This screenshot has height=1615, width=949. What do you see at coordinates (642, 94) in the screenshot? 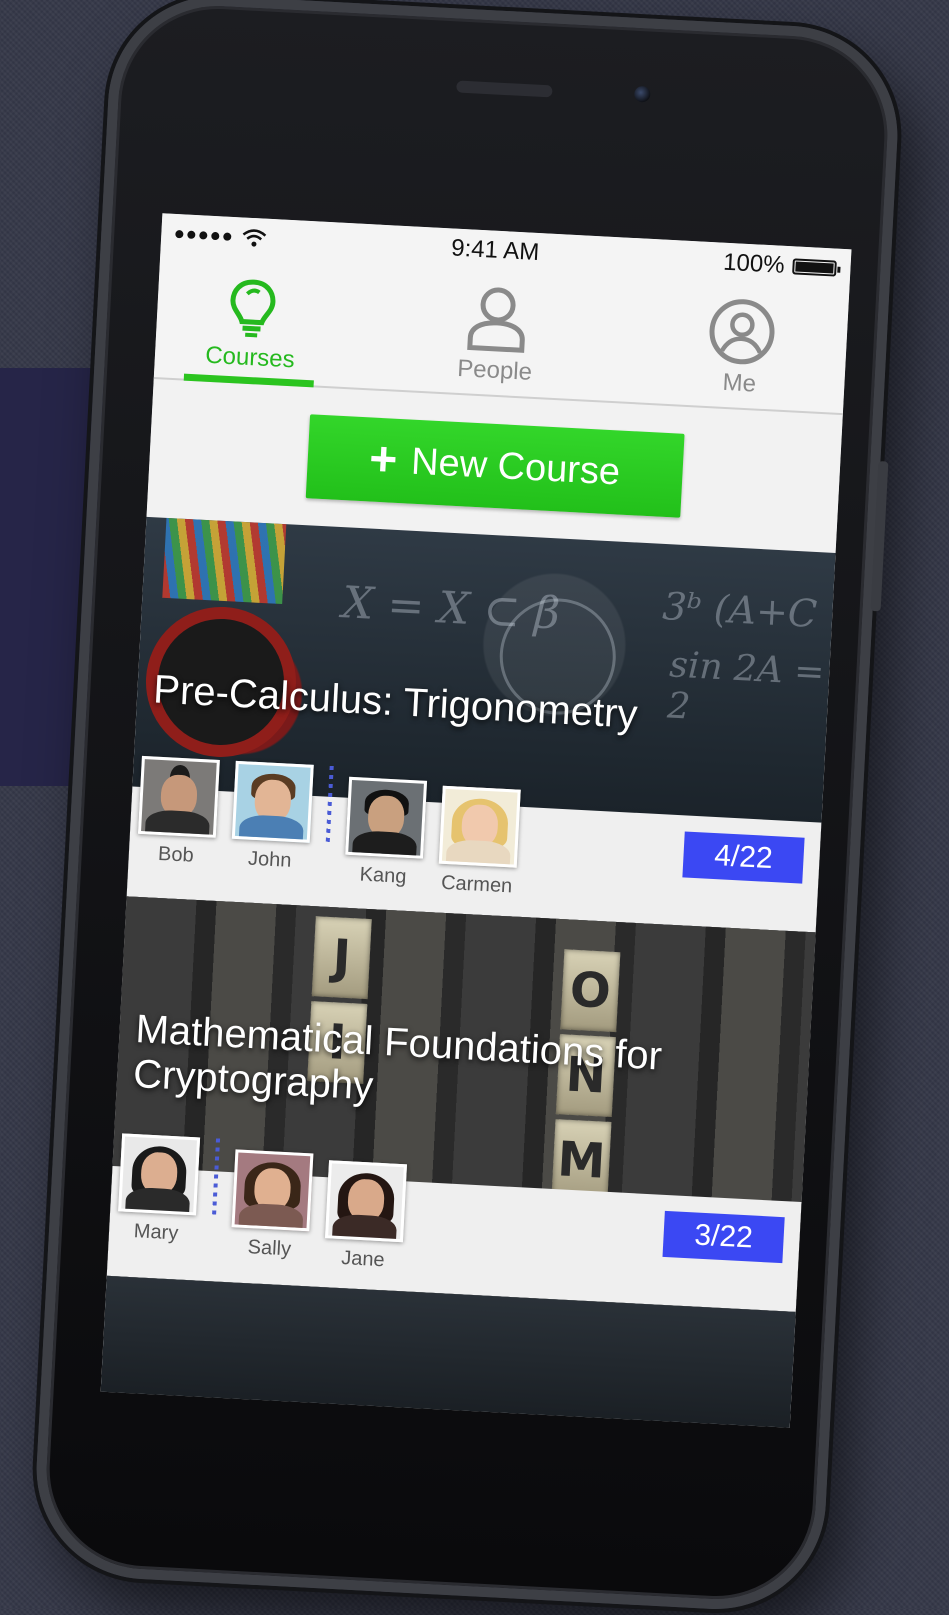
I see `camera-icon` at bounding box center [642, 94].